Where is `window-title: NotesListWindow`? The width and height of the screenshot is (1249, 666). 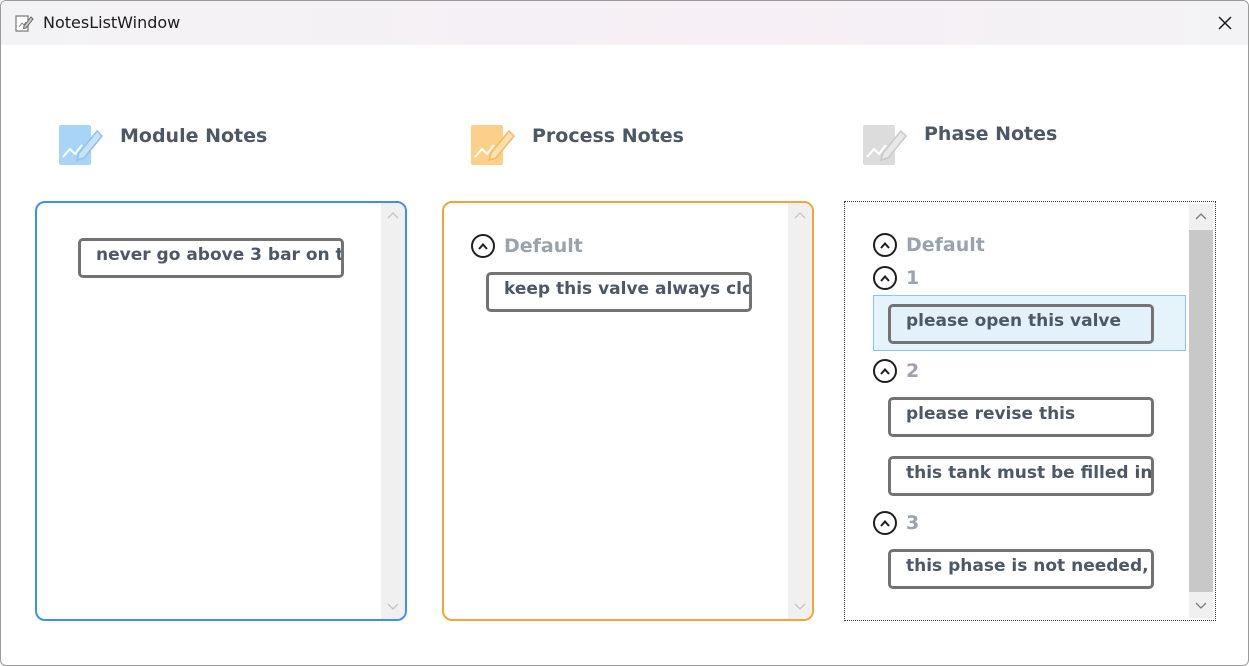
window-title: NotesListWindow is located at coordinates (112, 22).